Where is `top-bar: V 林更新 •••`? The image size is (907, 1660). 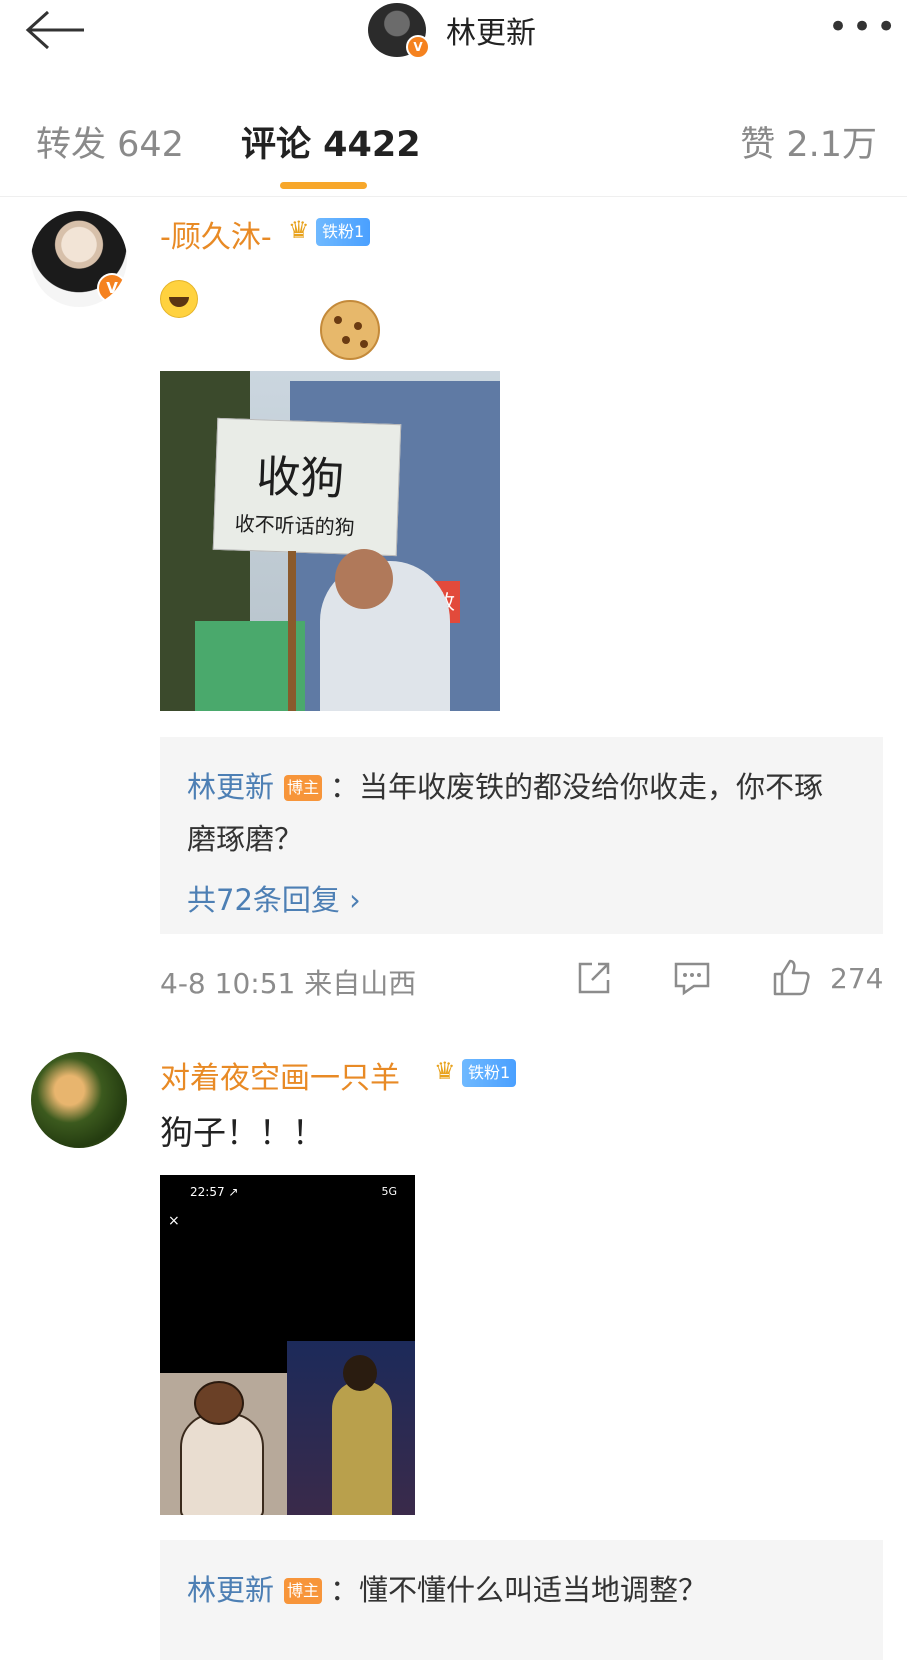 top-bar: V 林更新 ••• is located at coordinates (453, 40).